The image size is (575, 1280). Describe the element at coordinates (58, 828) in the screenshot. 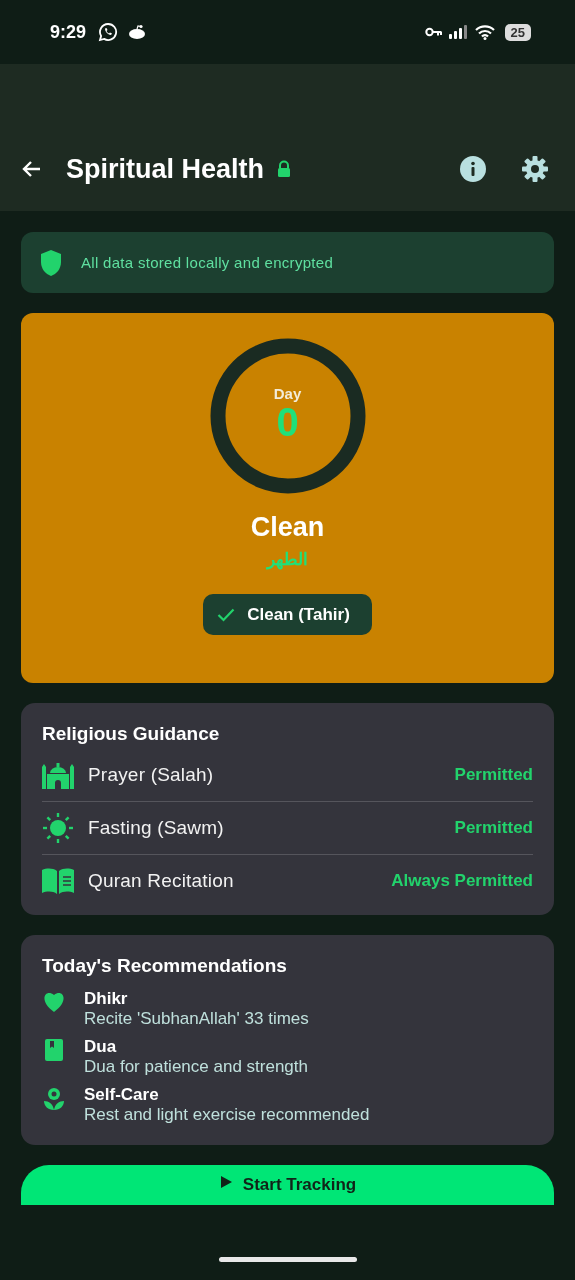

I see `sun-icon` at that location.